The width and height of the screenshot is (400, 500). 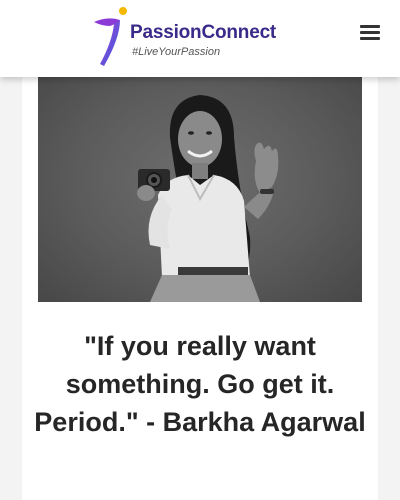 I want to click on woman-with-camera-photo, so click(x=208, y=198).